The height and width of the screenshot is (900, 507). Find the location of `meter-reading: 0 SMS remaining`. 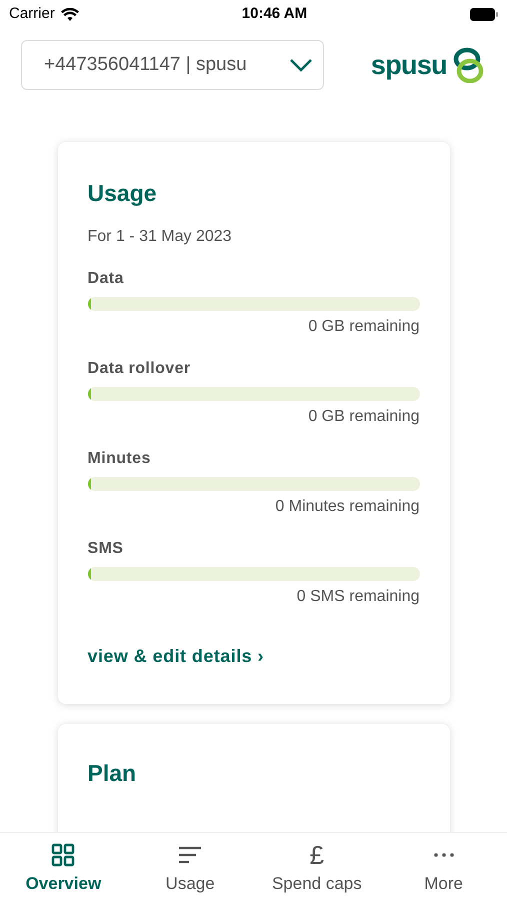

meter-reading: 0 SMS remaining is located at coordinates (358, 596).